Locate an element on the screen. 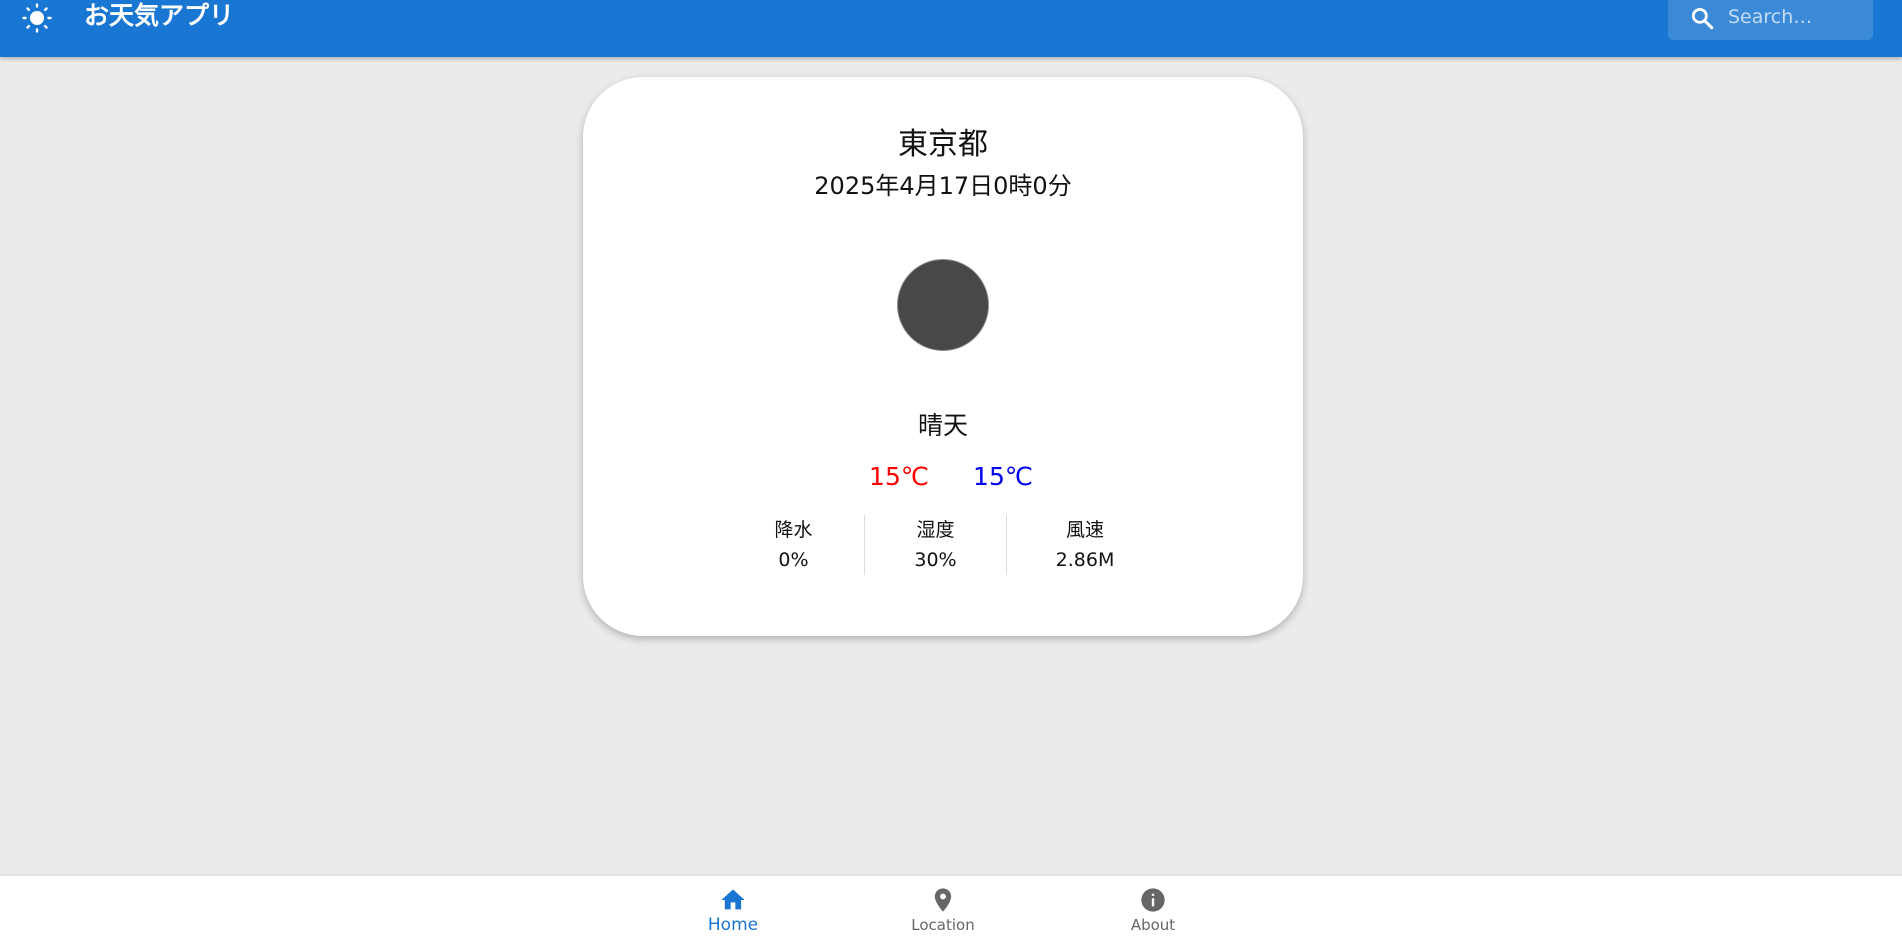  location-pin-icon is located at coordinates (943, 900).